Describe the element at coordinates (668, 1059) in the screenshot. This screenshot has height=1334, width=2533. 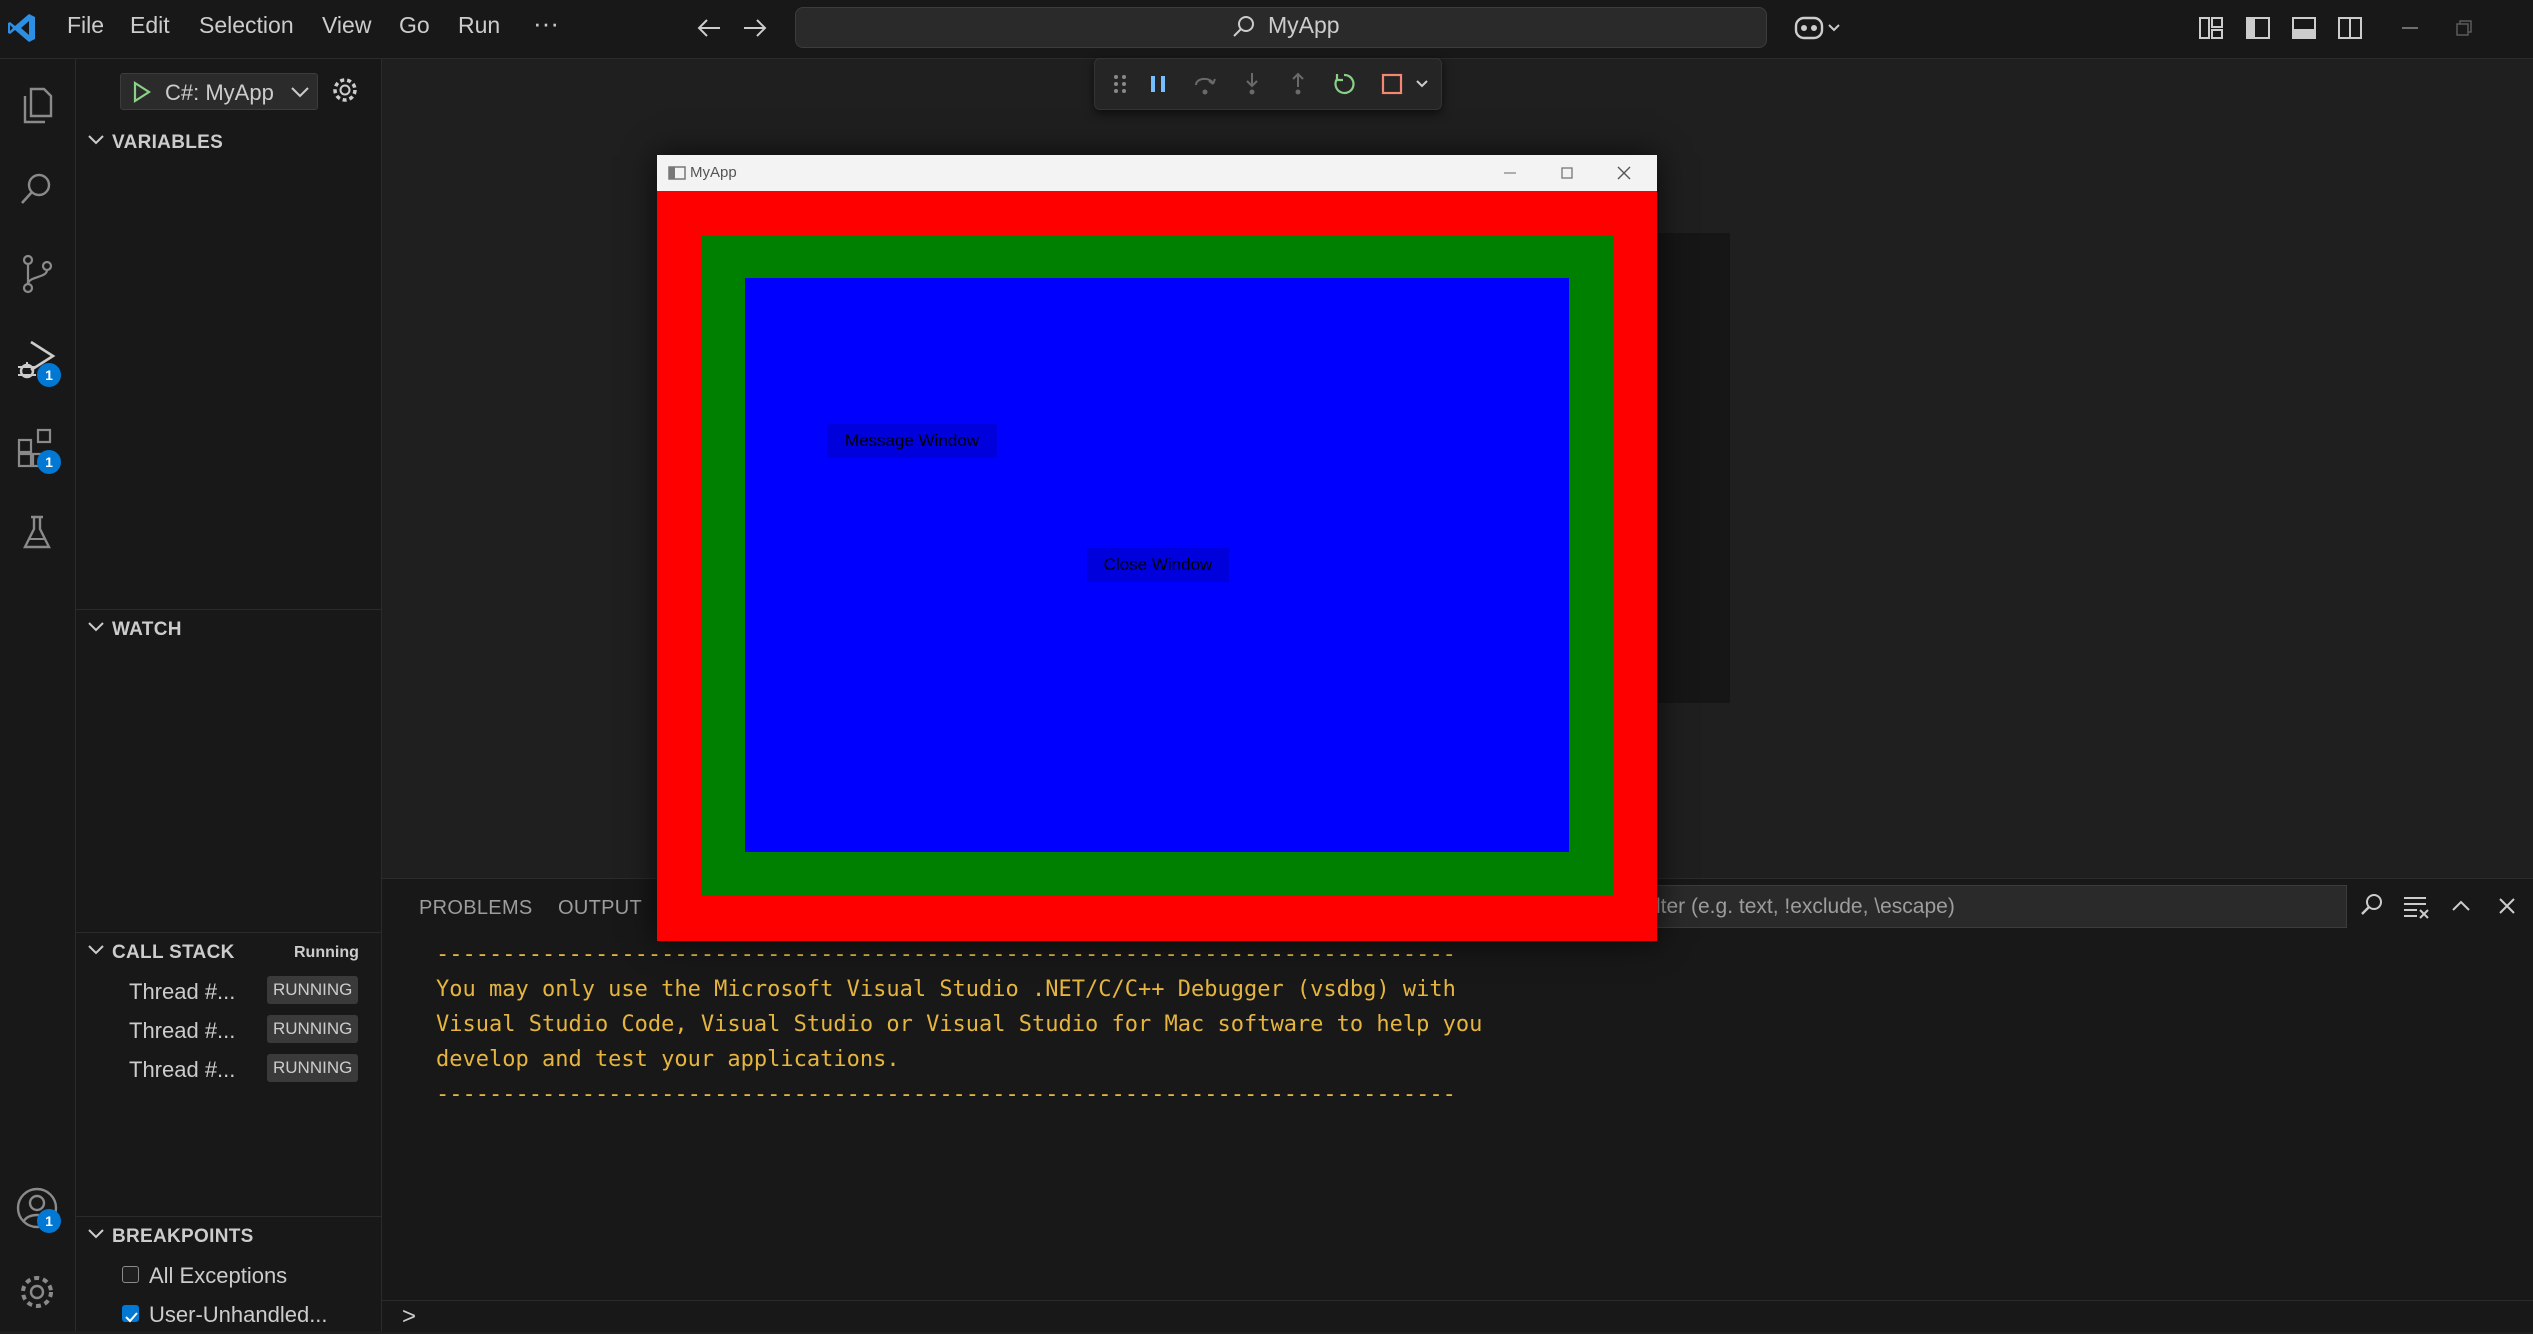
I see `output-line: develop and test your applications.` at that location.